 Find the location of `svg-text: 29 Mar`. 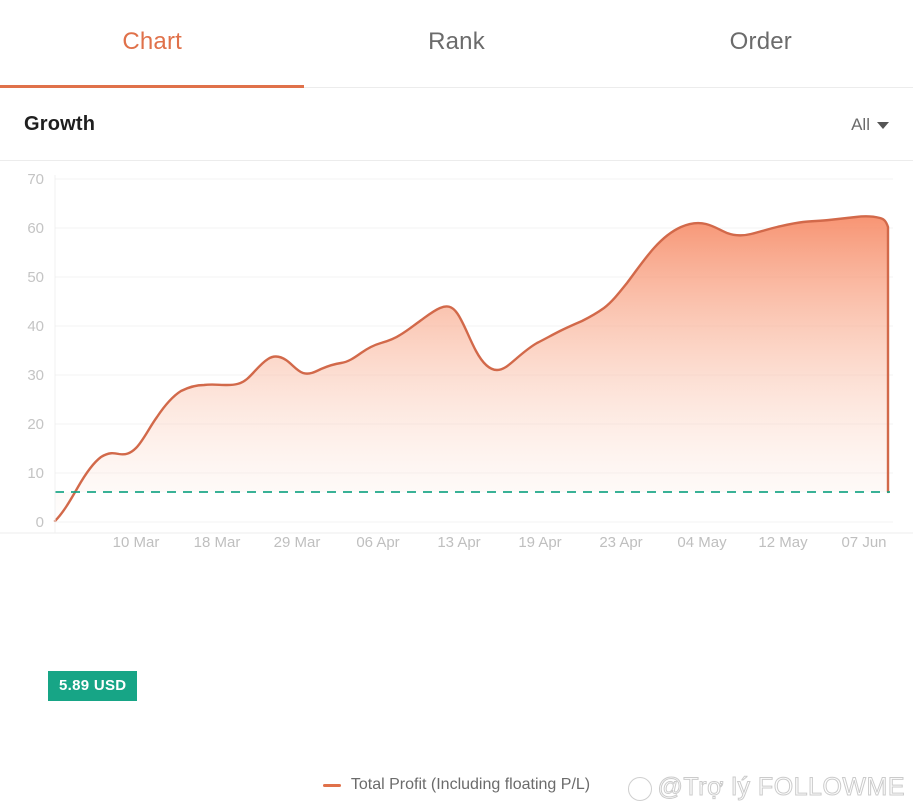

svg-text: 29 Mar is located at coordinates (297, 542).